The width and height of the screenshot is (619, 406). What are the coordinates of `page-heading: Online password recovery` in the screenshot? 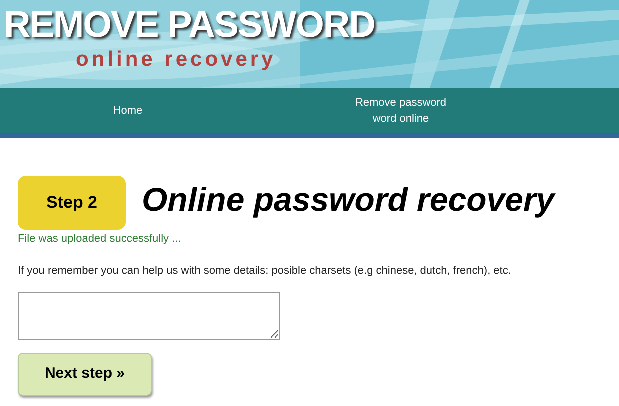 It's located at (348, 200).